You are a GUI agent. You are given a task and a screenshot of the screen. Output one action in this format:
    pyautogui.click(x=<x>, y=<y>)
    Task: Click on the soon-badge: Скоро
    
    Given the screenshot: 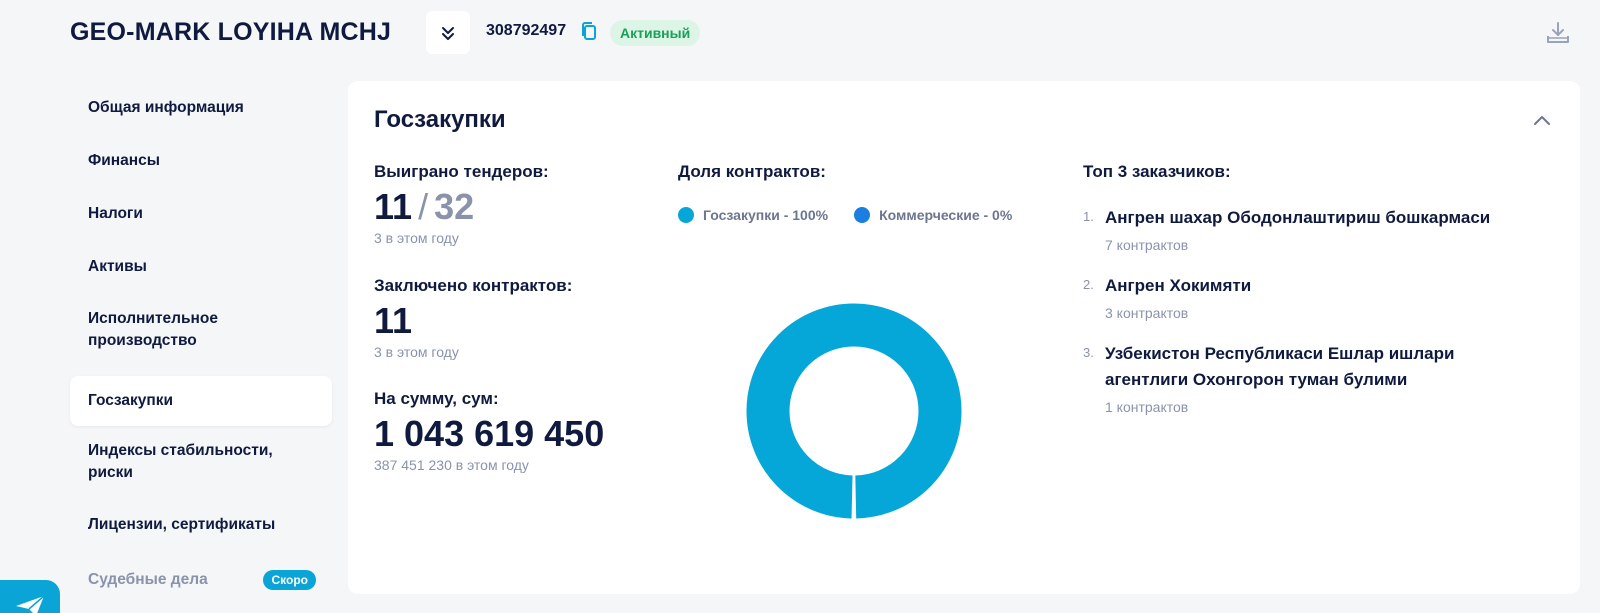 What is the action you would take?
    pyautogui.click(x=289, y=580)
    